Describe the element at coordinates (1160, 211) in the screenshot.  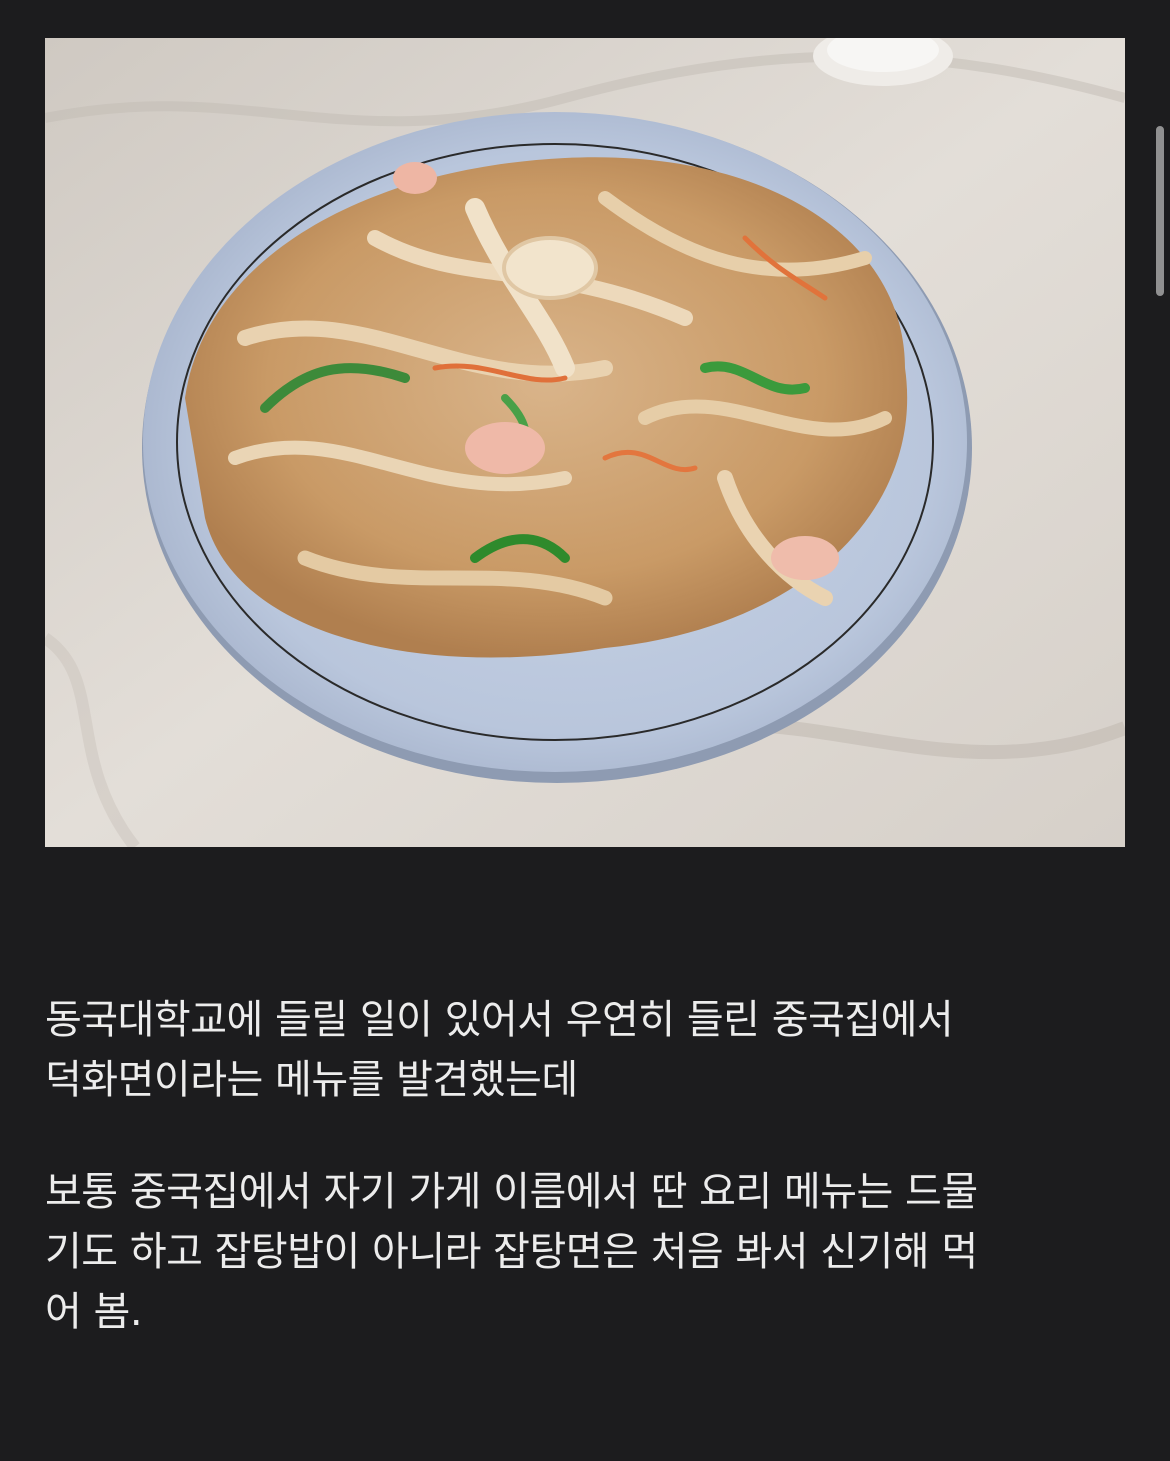
I see `scrollbar` at that location.